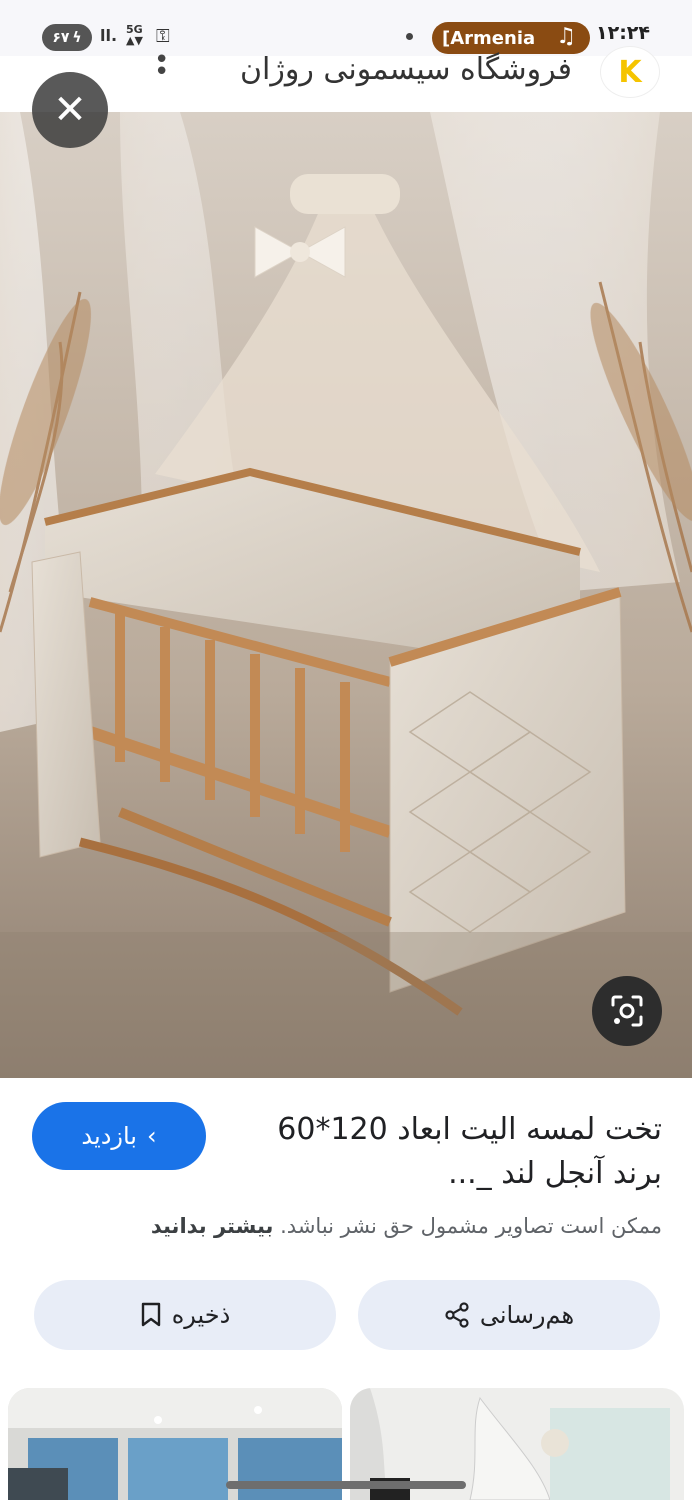  Describe the element at coordinates (151, 1136) in the screenshot. I see `chevron-left-icon: ‹` at that location.